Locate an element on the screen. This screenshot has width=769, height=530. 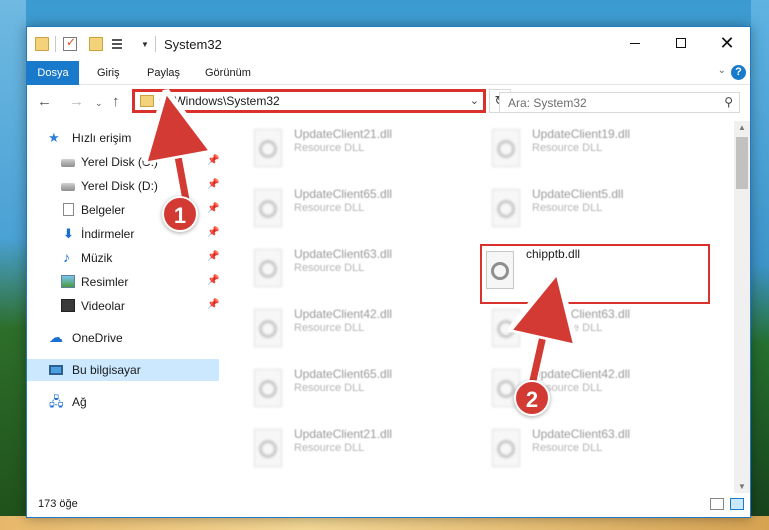
window-title: System32 is located at coordinates (193, 44).